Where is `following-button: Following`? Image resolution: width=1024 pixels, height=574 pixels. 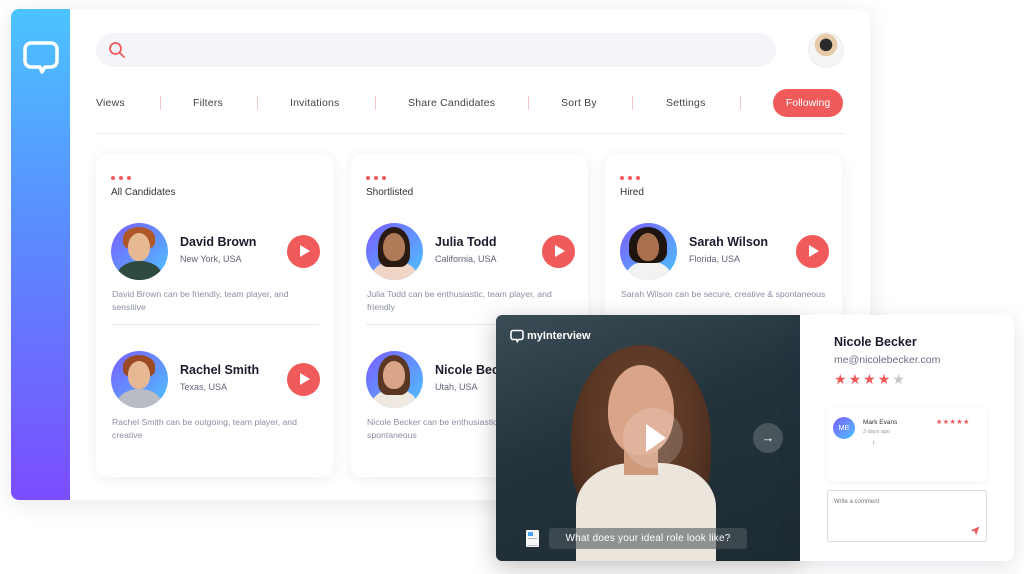
following-button: Following is located at coordinates (808, 103).